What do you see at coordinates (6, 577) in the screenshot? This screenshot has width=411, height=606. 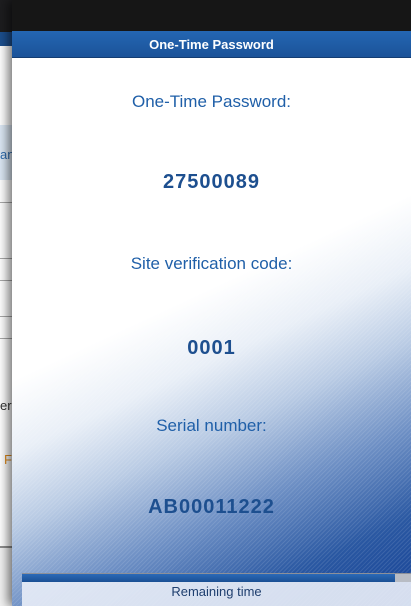 I see `background-bottom-bar` at bounding box center [6, 577].